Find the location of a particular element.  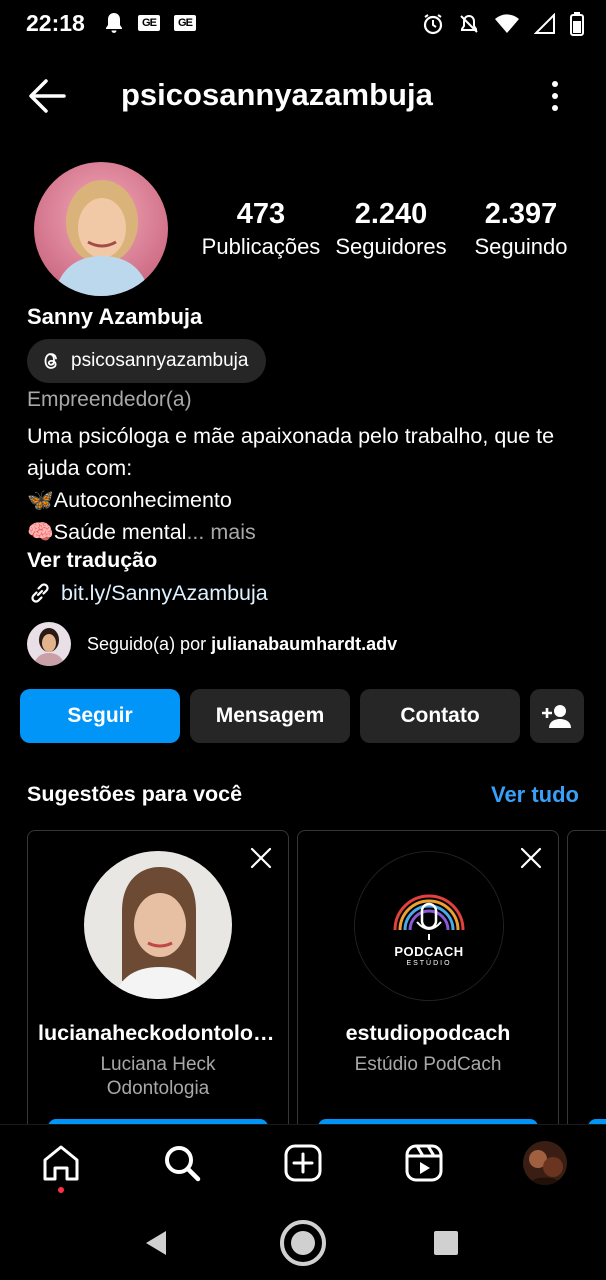

stat-posts-label: Publicações is located at coordinates (261, 246).